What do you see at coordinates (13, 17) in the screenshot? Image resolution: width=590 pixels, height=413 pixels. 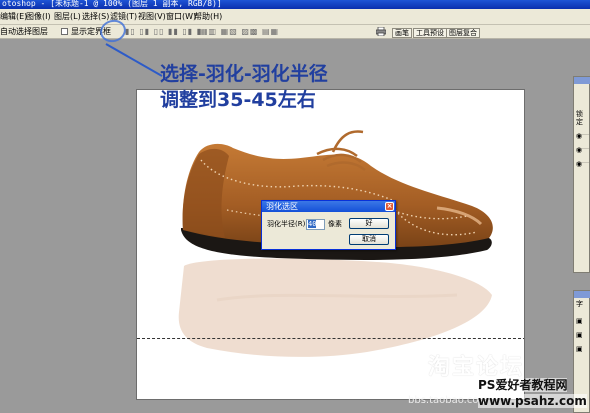 I see `menu-edit: 编辑(E)` at bounding box center [13, 17].